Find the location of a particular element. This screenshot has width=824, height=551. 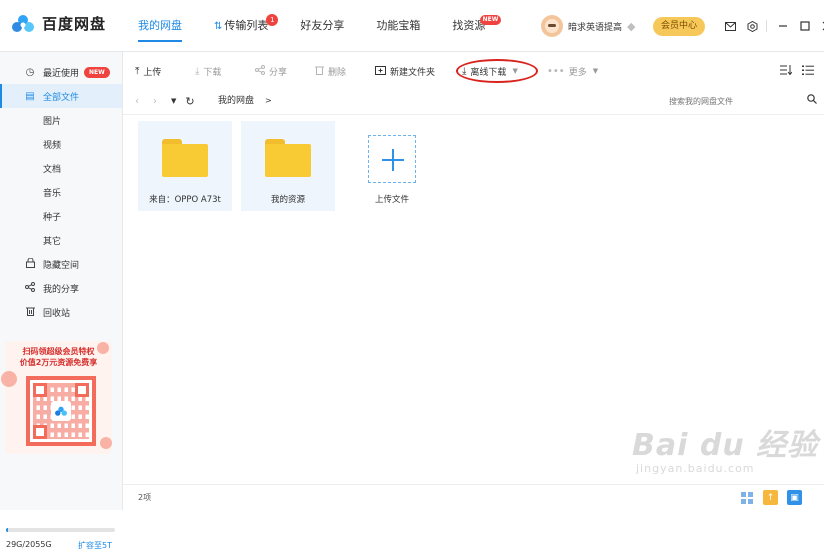

sidebar-item-music: 音乐 is located at coordinates (61, 192).